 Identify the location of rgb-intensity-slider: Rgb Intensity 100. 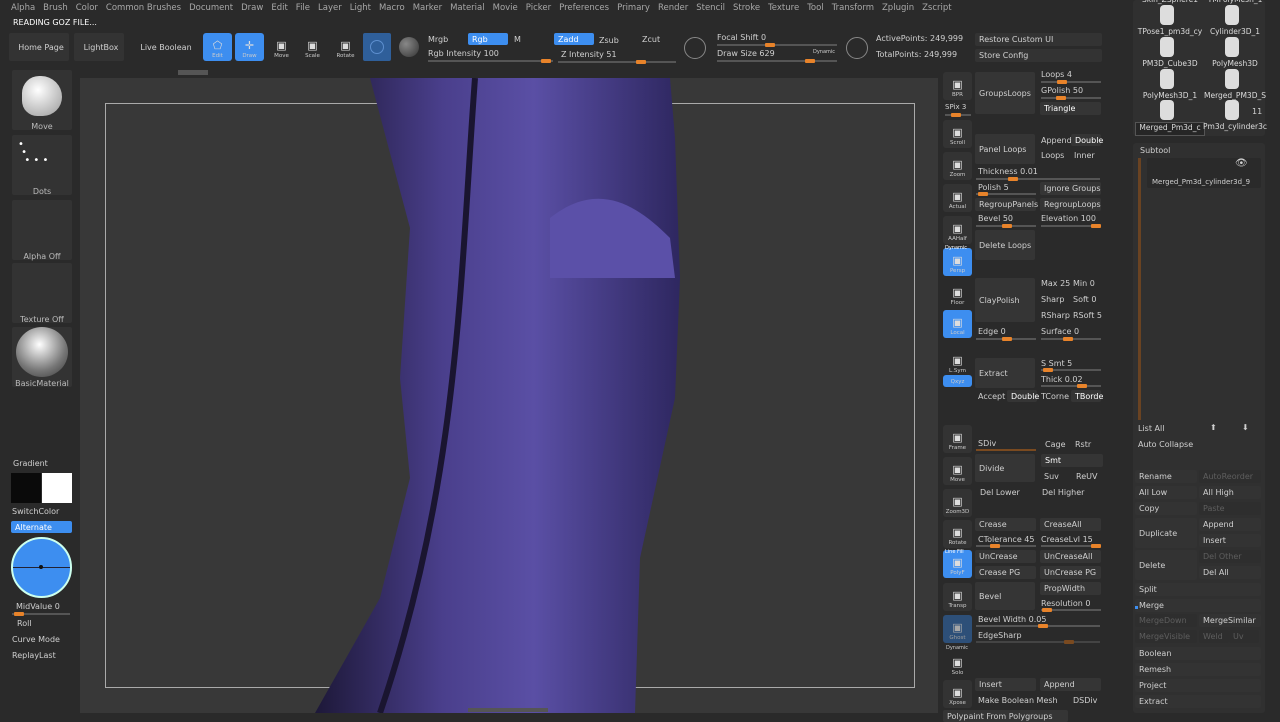
(463, 53).